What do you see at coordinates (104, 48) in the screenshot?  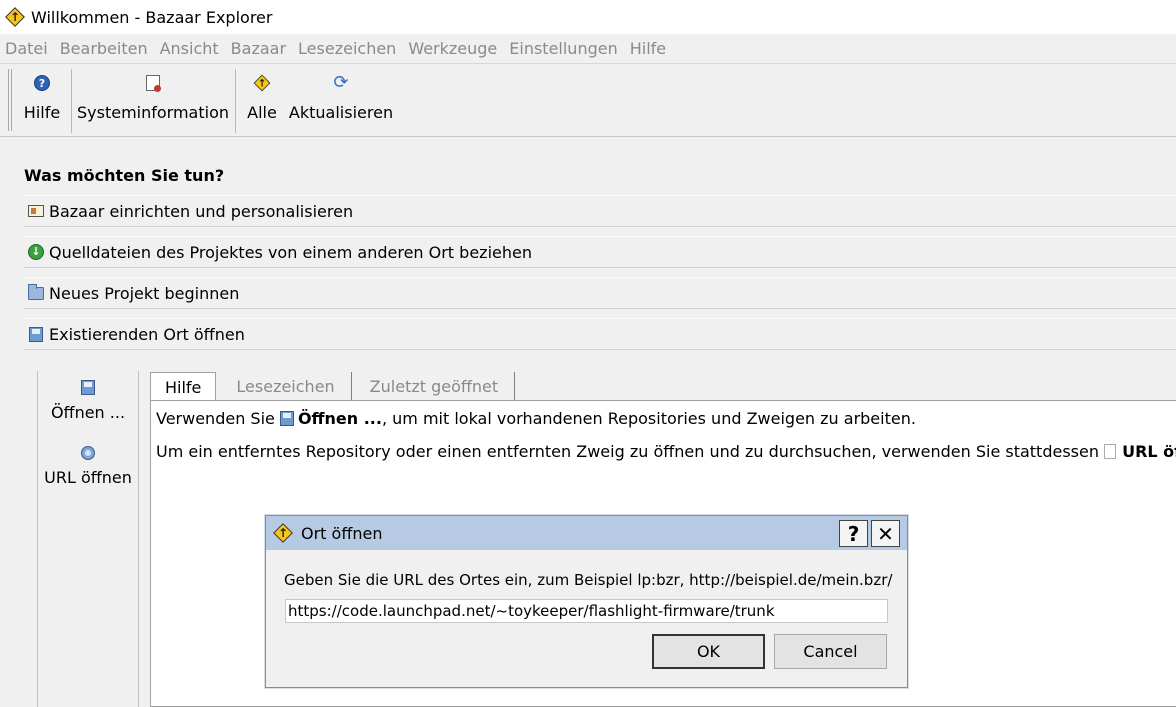 I see `menu-bearbeiten: Bearbeiten` at bounding box center [104, 48].